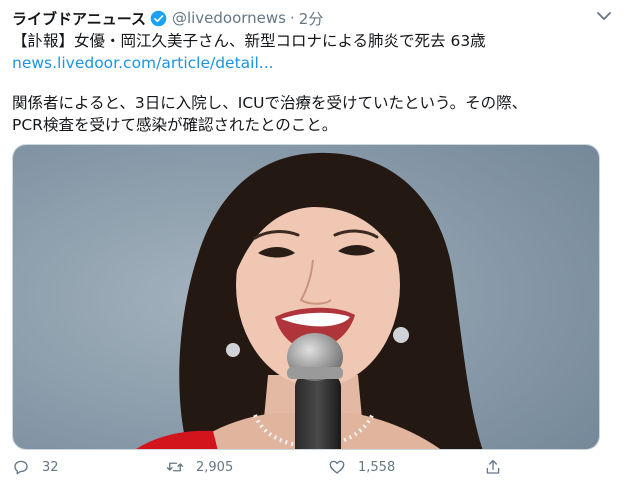  What do you see at coordinates (167, 18) in the screenshot?
I see `tweet-header: ライブドアニュース @livedoornews · 2分` at bounding box center [167, 18].